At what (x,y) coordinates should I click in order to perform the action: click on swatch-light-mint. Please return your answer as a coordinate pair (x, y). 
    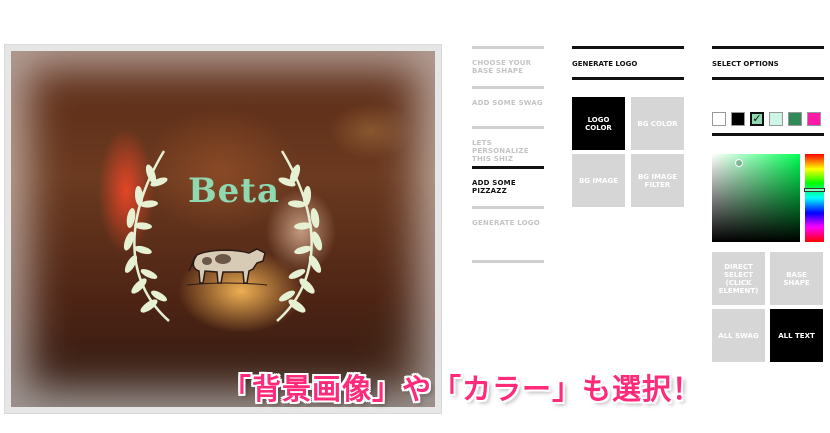
    Looking at the image, I should click on (776, 119).